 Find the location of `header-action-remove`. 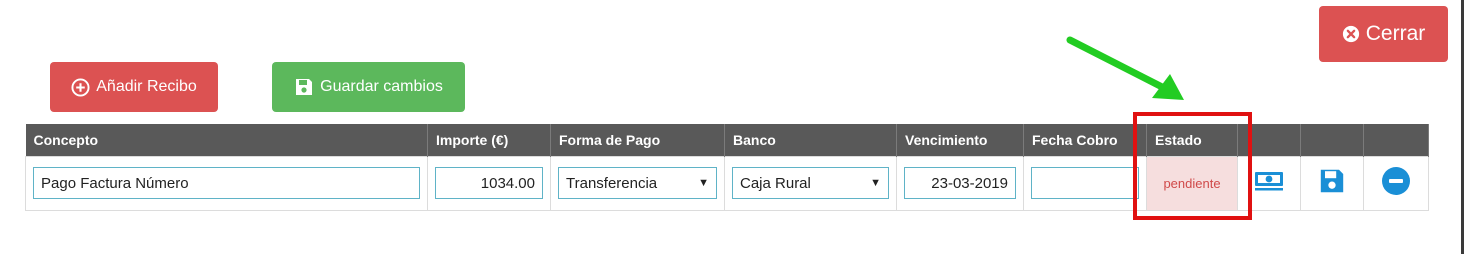

header-action-remove is located at coordinates (1396, 140).